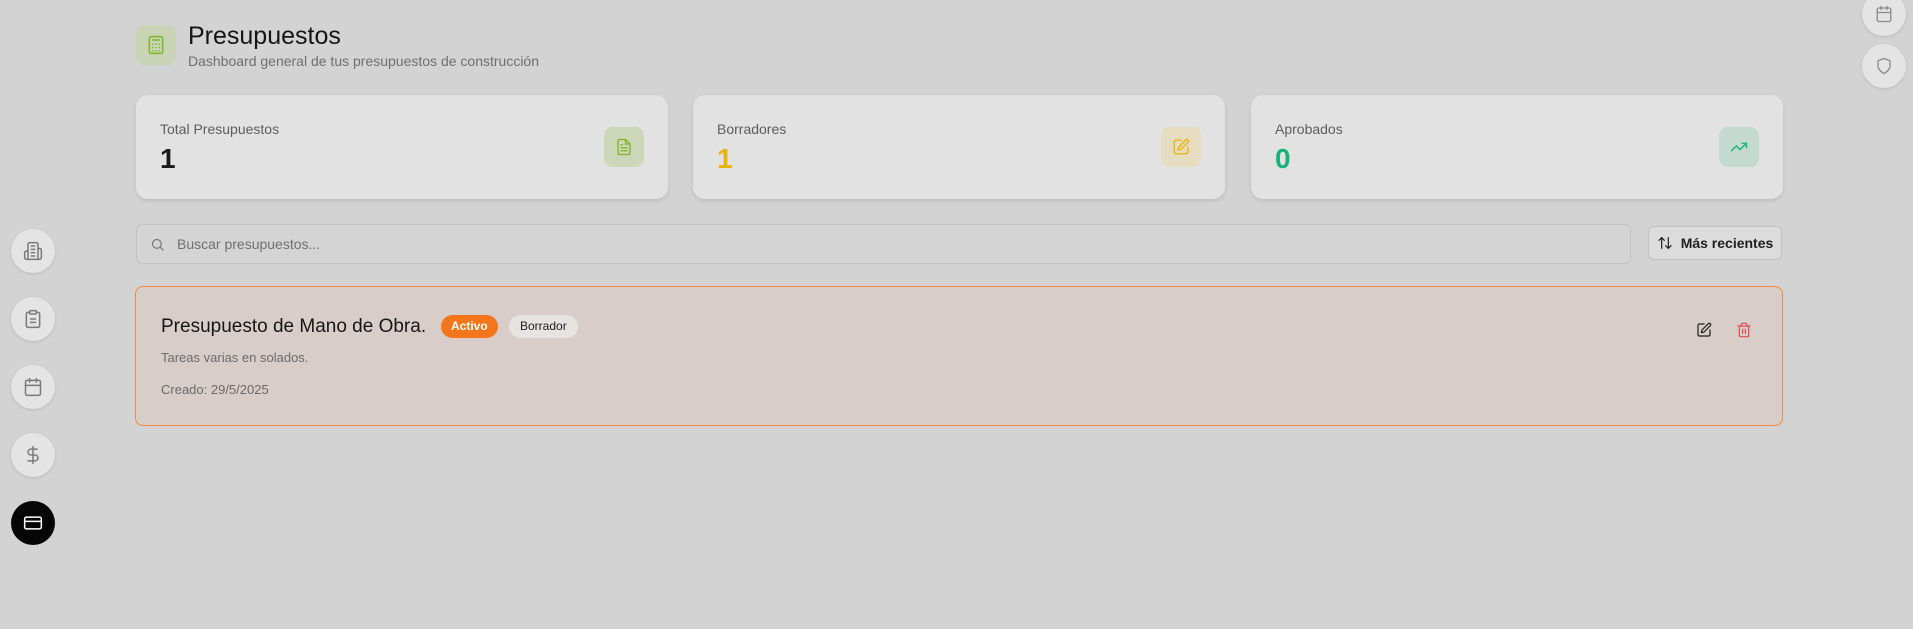 This screenshot has width=1913, height=629. Describe the element at coordinates (1665, 243) in the screenshot. I see `sort-arrows-icon` at that location.